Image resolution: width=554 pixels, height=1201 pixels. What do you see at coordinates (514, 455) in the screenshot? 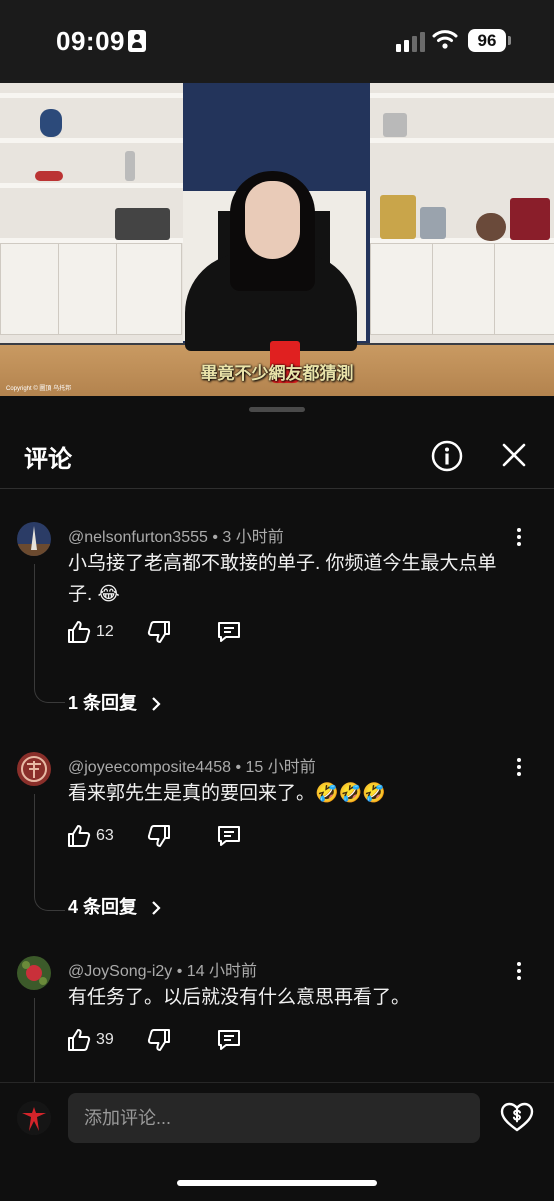
I see `close-icon` at bounding box center [514, 455].